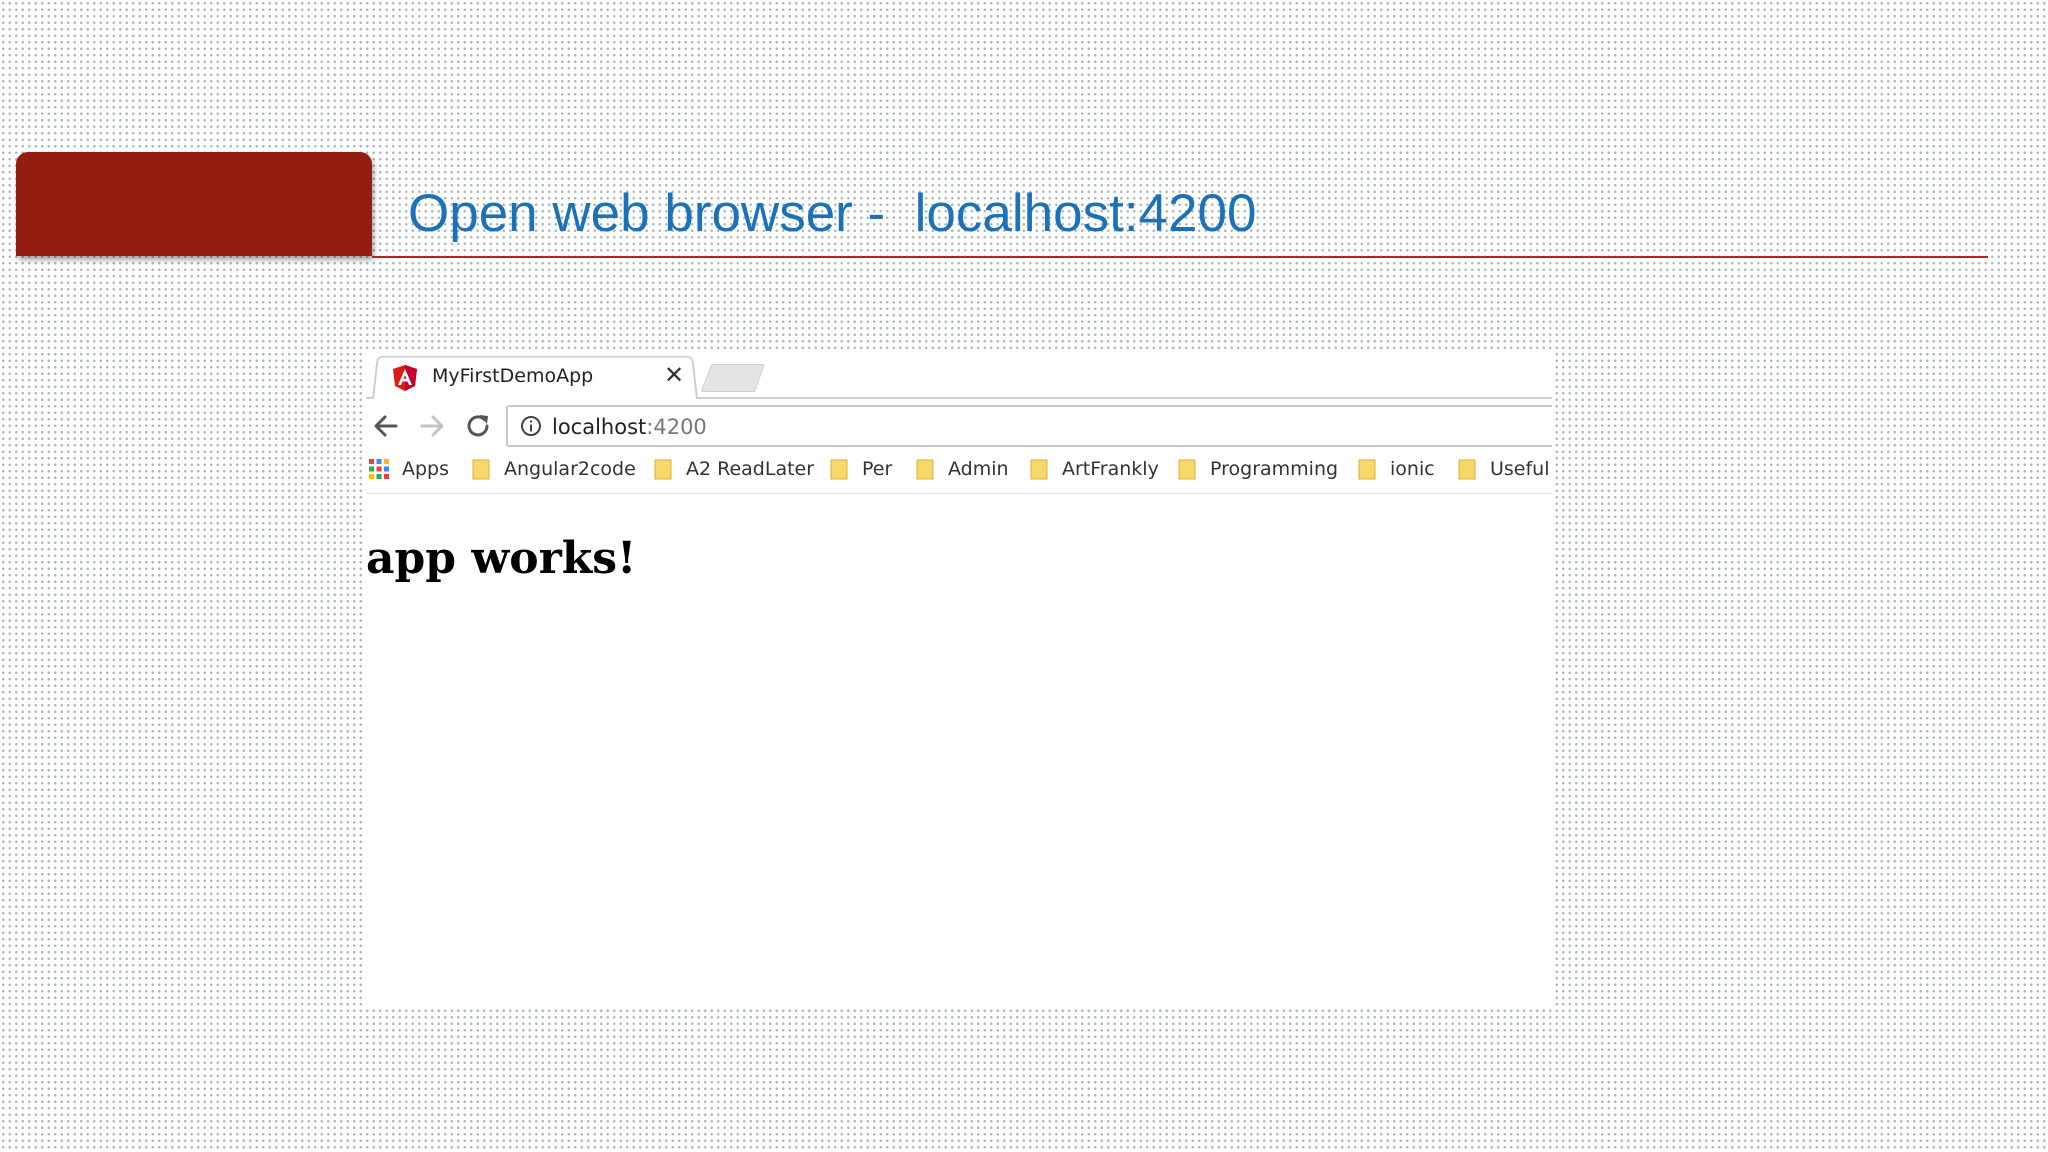 This screenshot has height=1152, width=2048. What do you see at coordinates (978, 469) in the screenshot?
I see `bookmark-label: Admin` at bounding box center [978, 469].